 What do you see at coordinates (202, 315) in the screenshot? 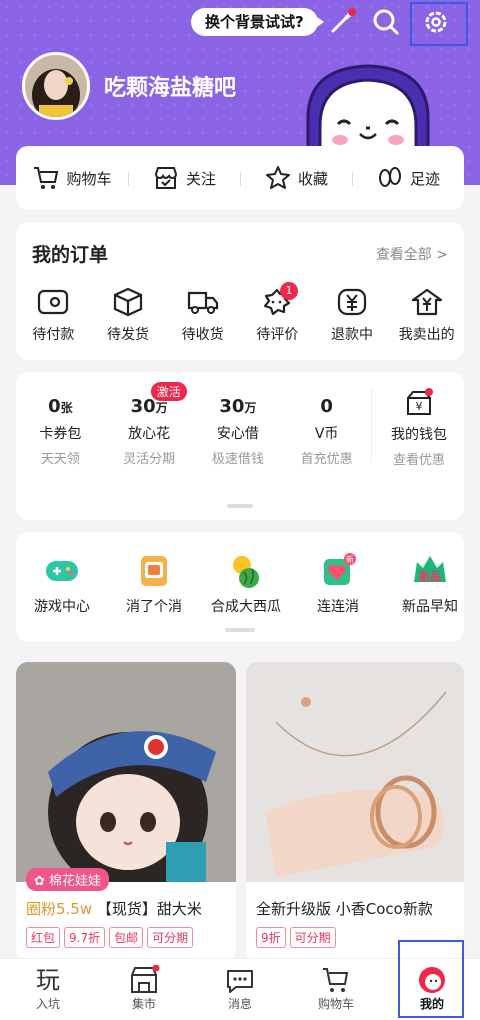
I see `order-pending-receipt: 待收货` at bounding box center [202, 315].